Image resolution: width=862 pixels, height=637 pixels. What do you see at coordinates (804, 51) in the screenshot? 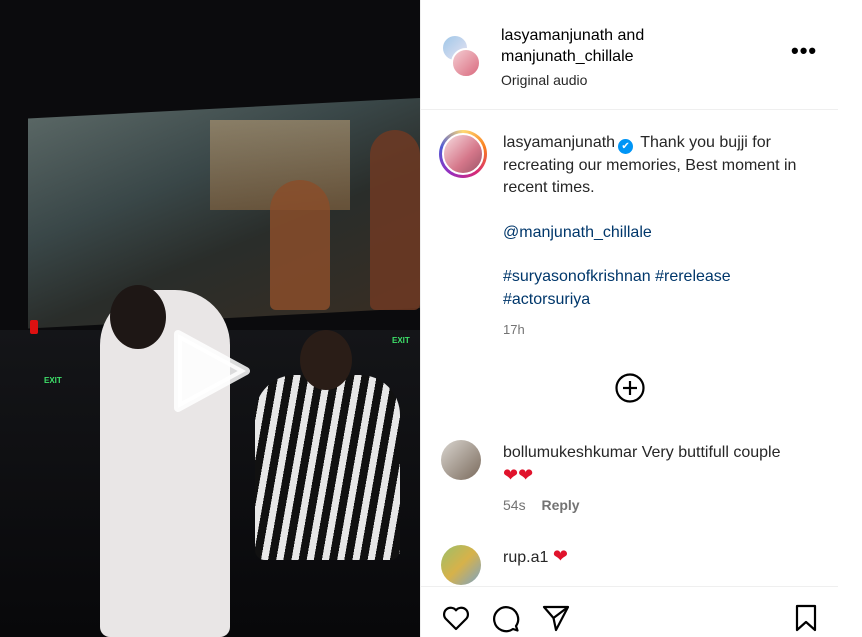
I see `more-options-icon: •••` at bounding box center [804, 51].